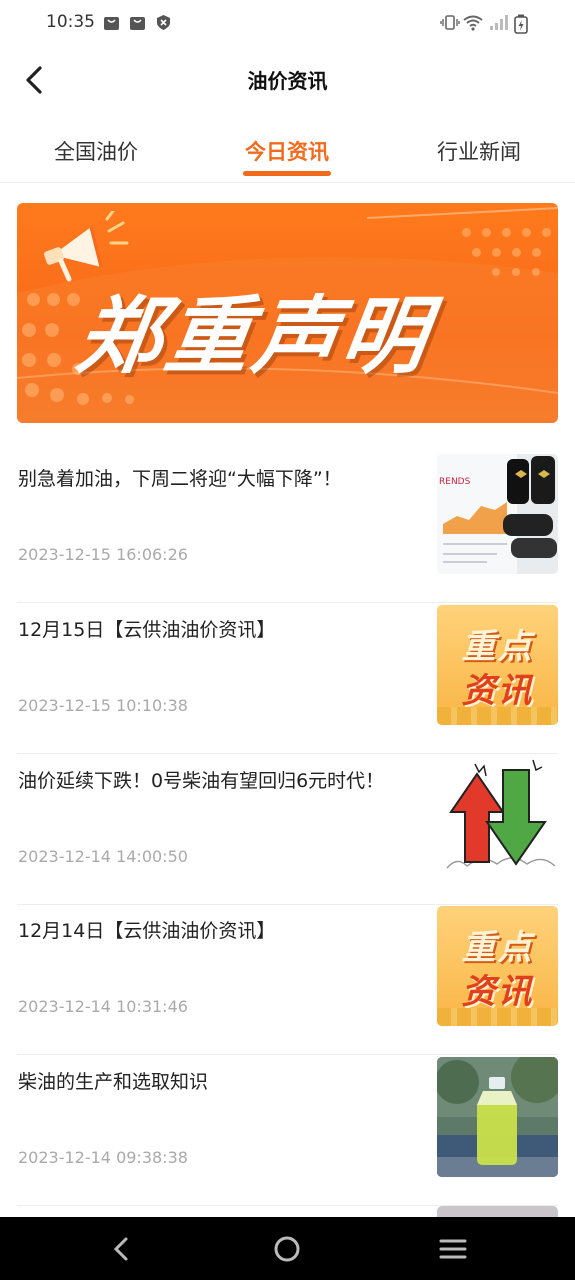 This screenshot has height=1280, width=575. Describe the element at coordinates (450, 22) in the screenshot. I see `vibrate-icon` at that location.